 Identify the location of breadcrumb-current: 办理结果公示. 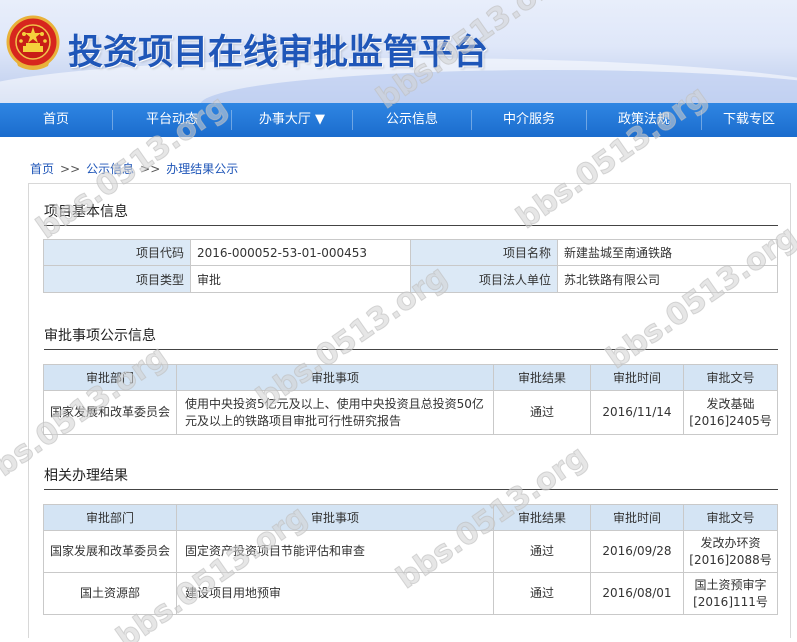
(202, 169).